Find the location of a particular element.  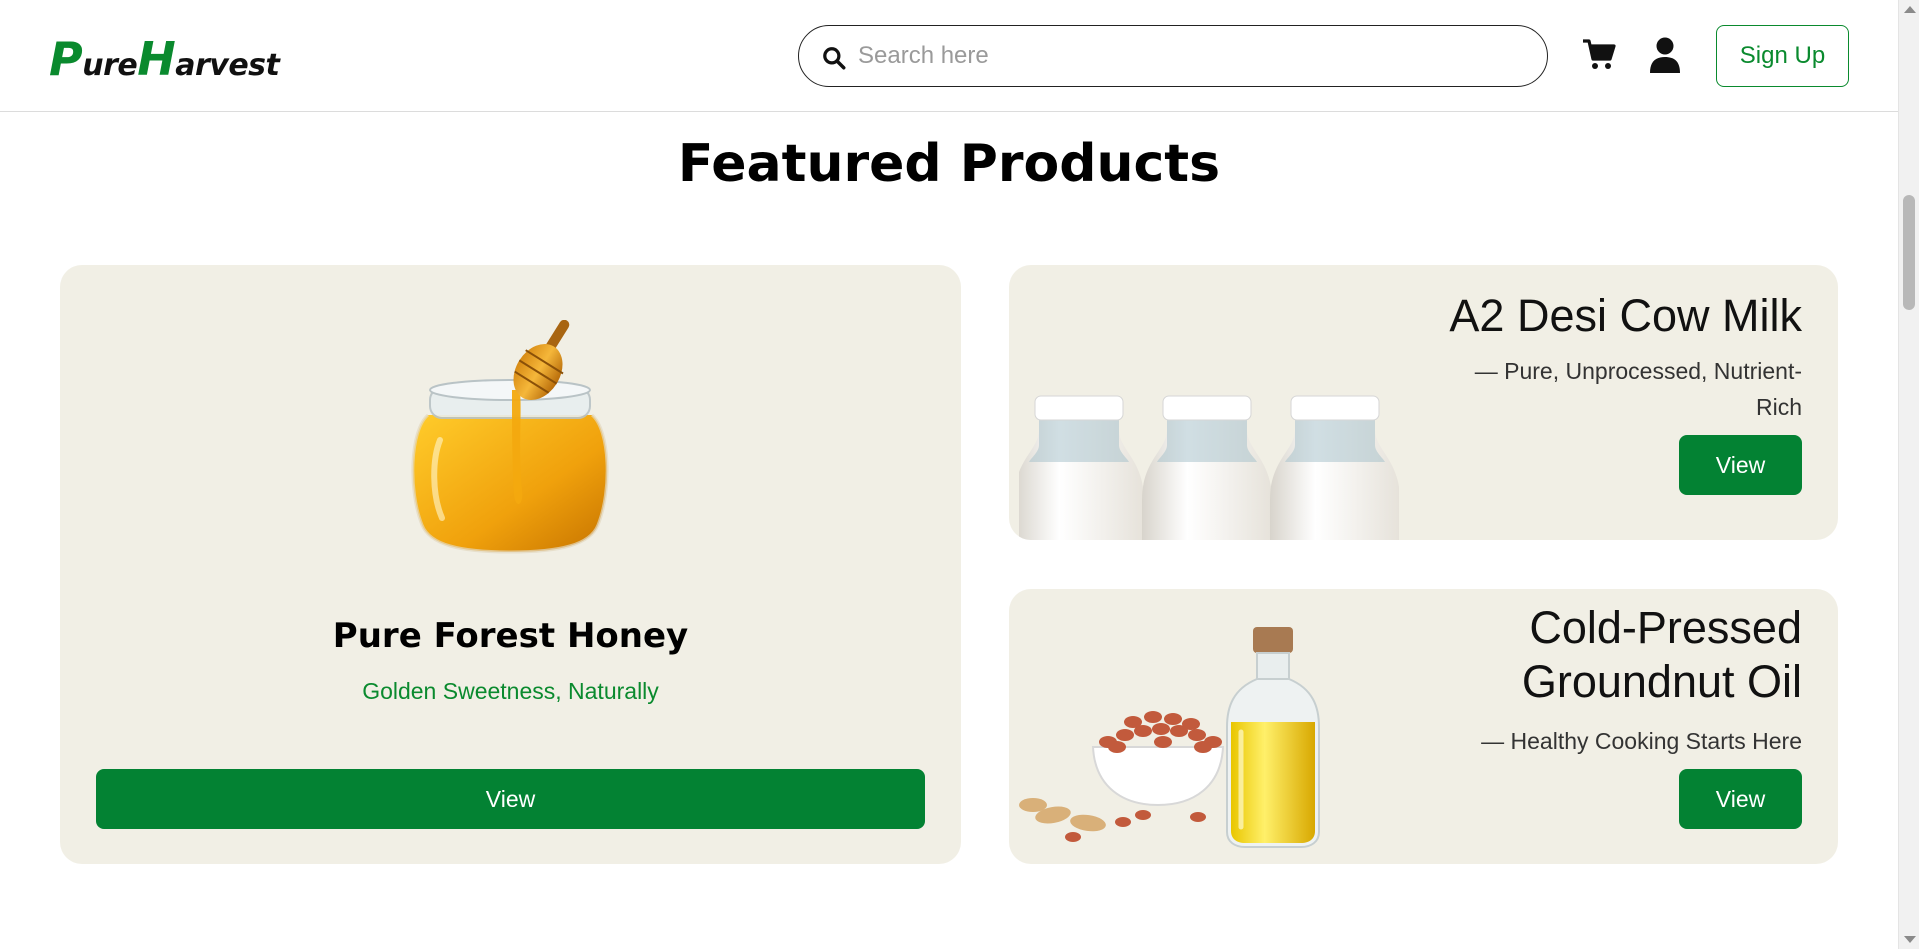

scroll-up-arrow-icon is located at coordinates (1910, 9).